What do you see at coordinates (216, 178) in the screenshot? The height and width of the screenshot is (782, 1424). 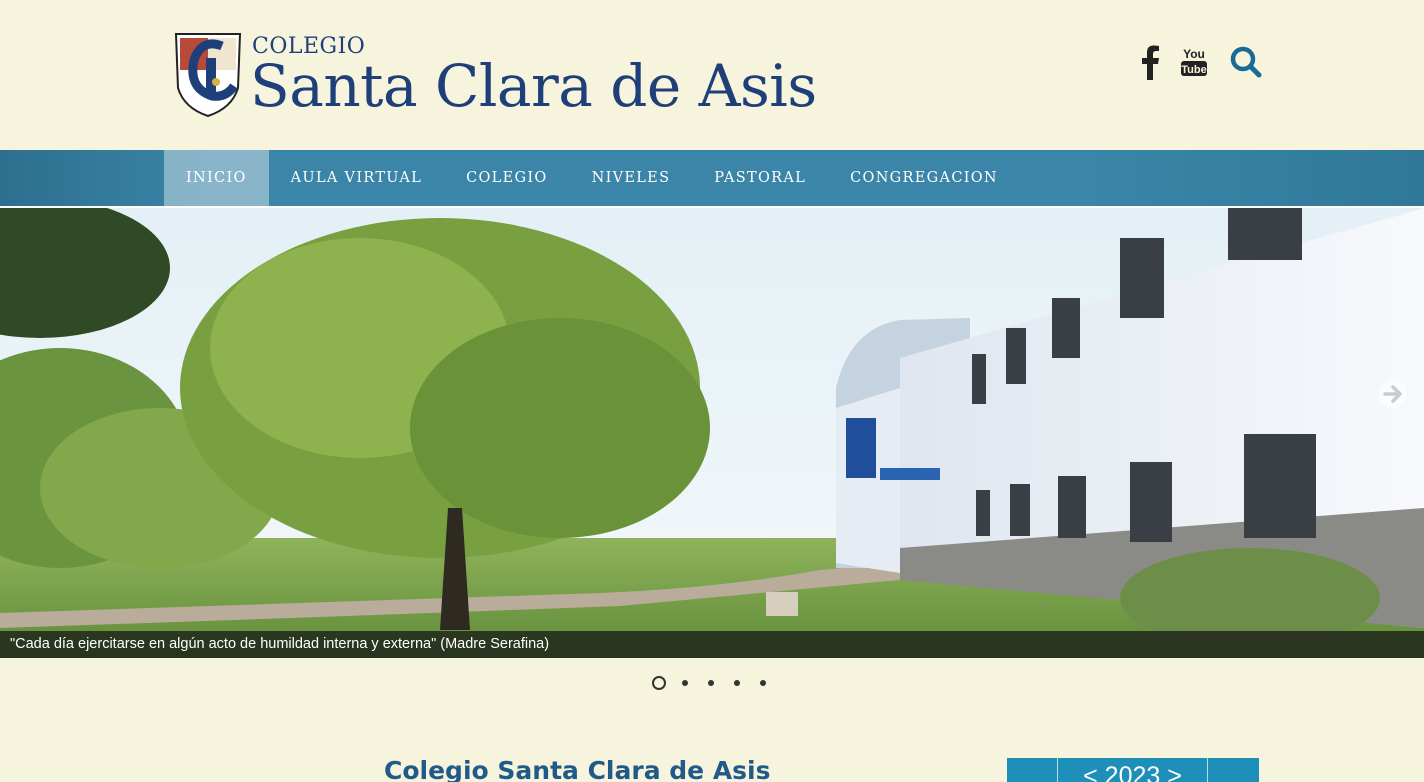 I see `nav-item-inicio: INICIO` at bounding box center [216, 178].